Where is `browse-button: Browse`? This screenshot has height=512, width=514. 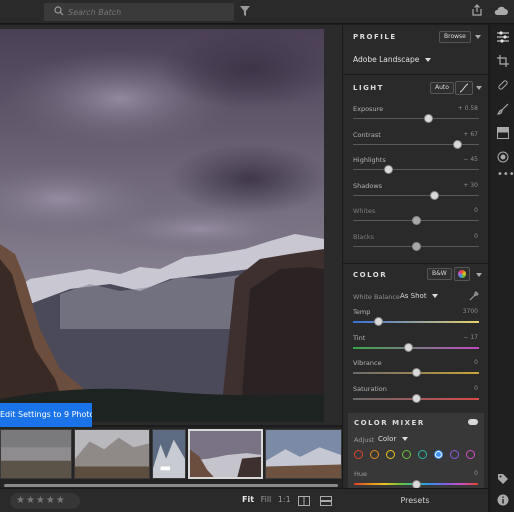
browse-button: Browse is located at coordinates (455, 37).